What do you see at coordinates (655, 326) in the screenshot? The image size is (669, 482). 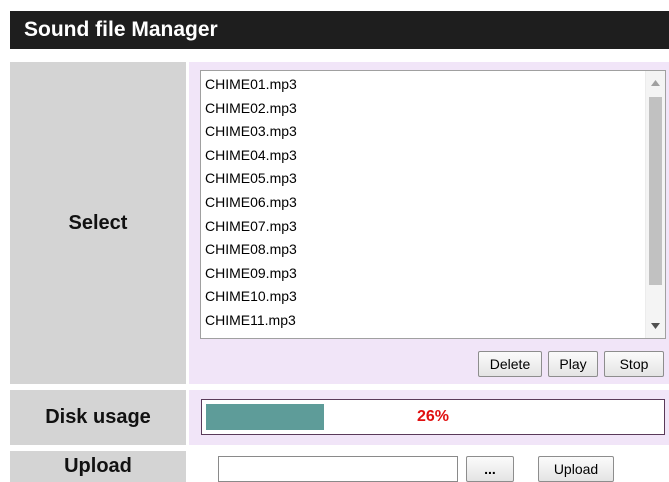 I see `scroll-down-arrow-icon` at bounding box center [655, 326].